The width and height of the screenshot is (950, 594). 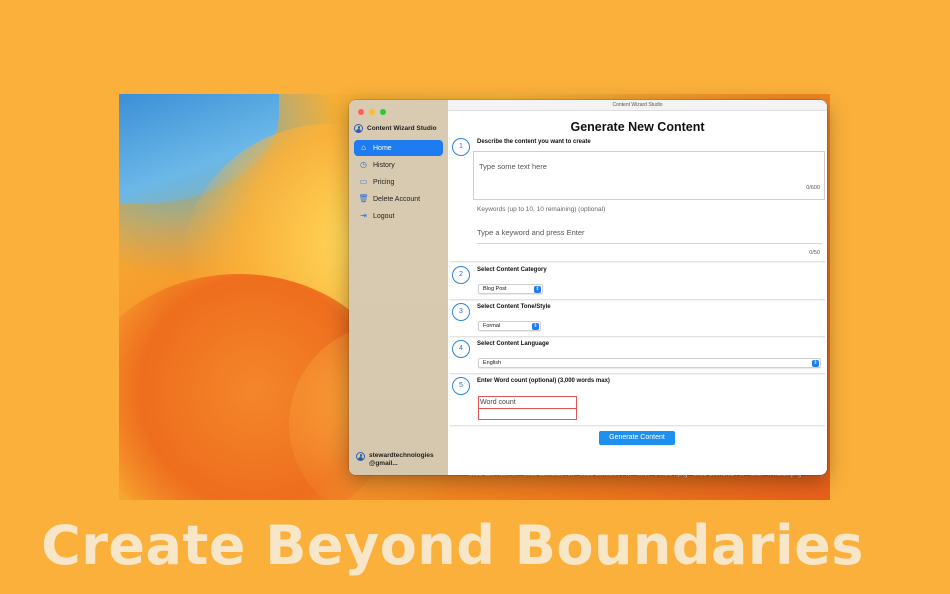 What do you see at coordinates (363, 215) in the screenshot?
I see `logout-icon: ⇥` at bounding box center [363, 215].